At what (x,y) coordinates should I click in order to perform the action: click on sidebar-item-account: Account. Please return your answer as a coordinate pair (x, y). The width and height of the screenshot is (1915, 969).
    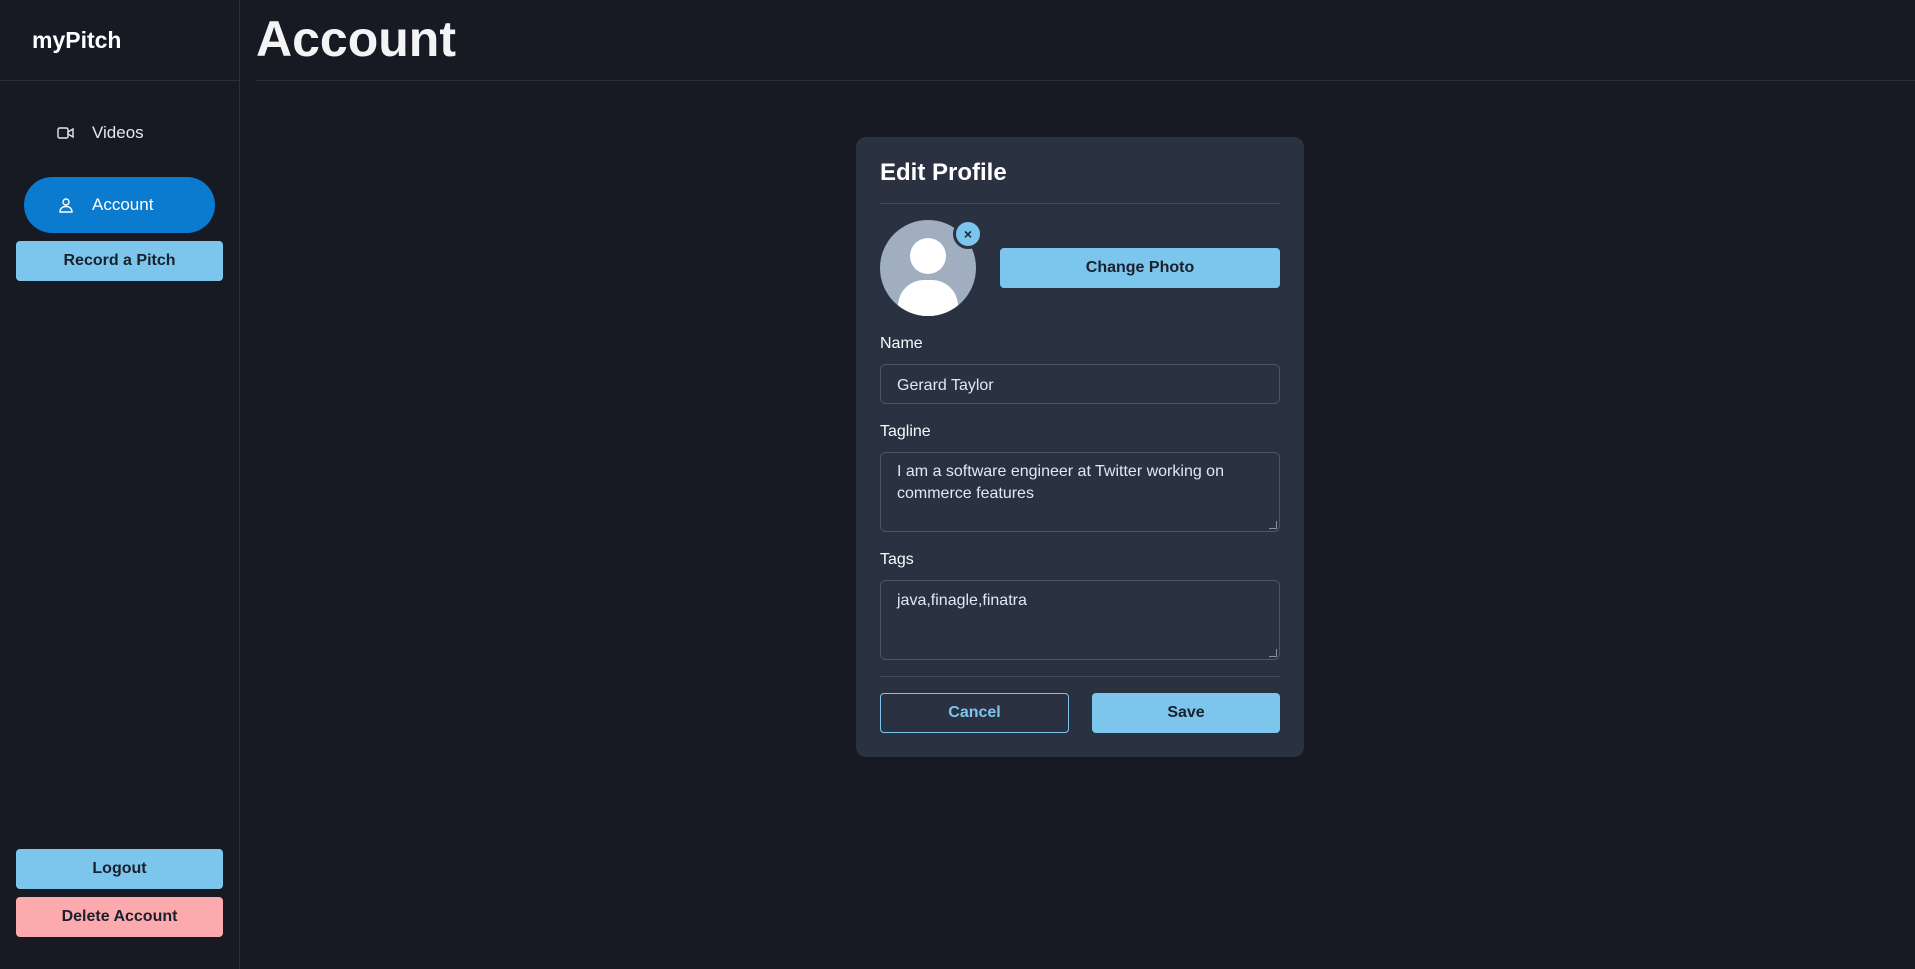
    Looking at the image, I should click on (119, 205).